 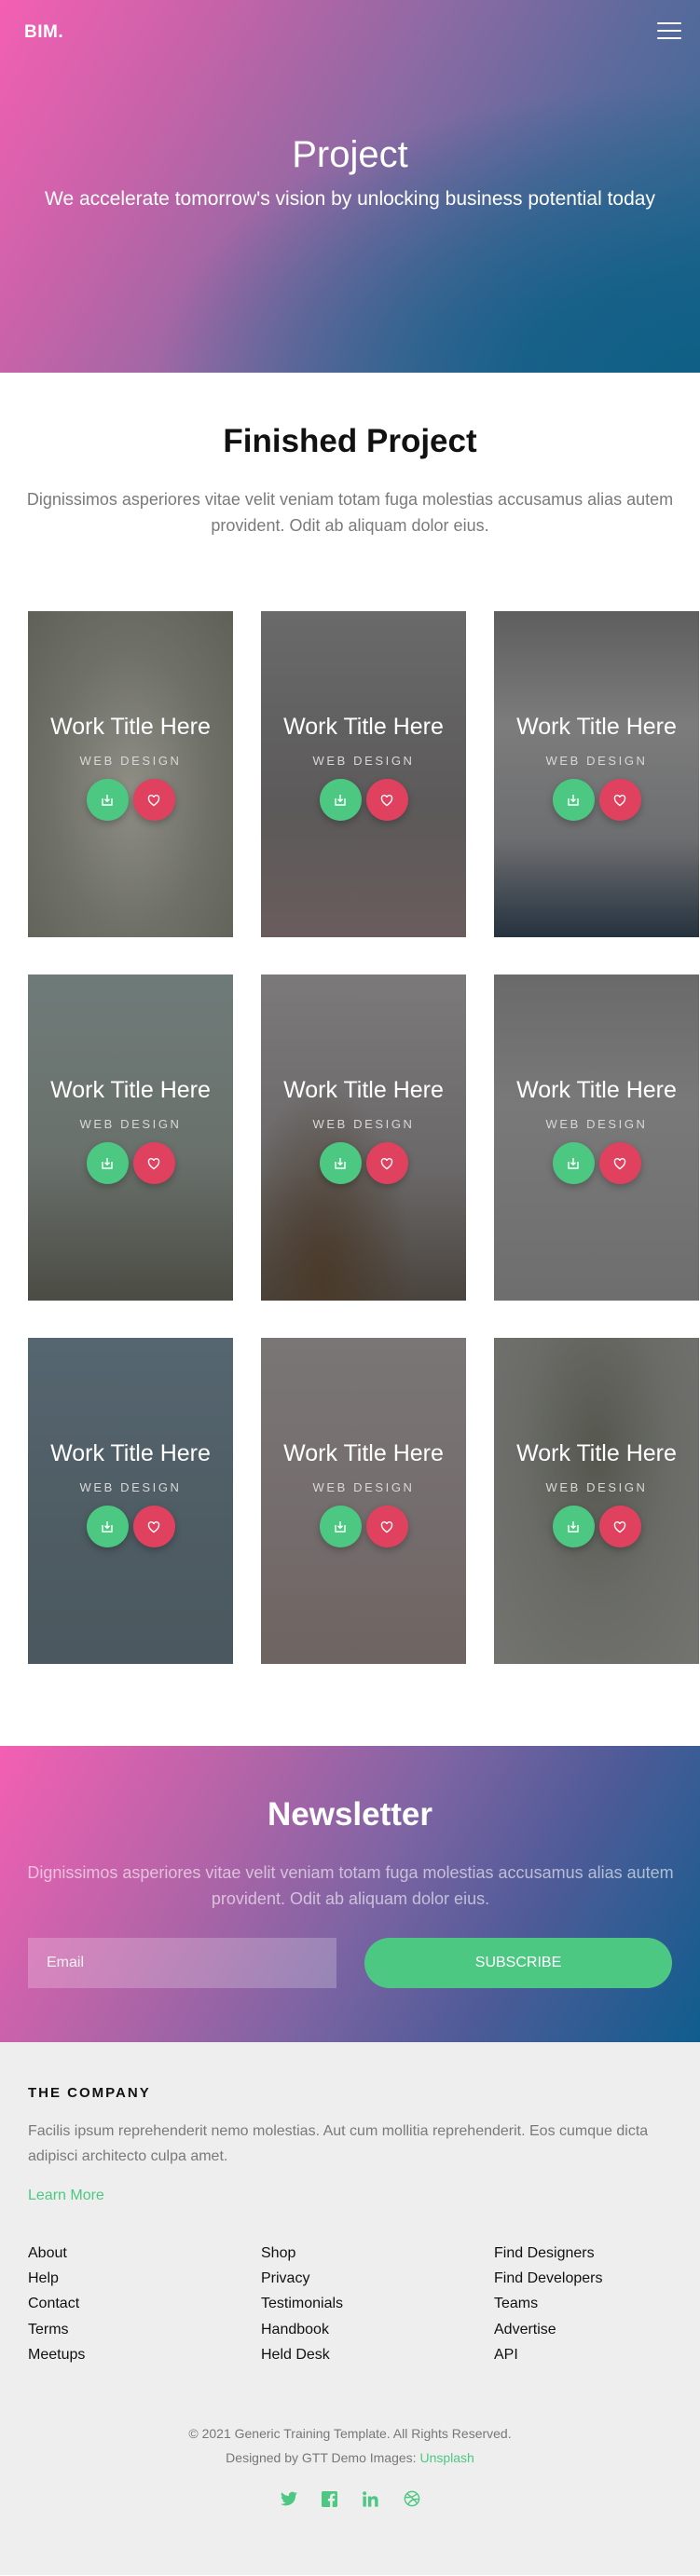 What do you see at coordinates (321, 2458) in the screenshot?
I see `designed-by-text: Designed by GTT Demo Images:` at bounding box center [321, 2458].